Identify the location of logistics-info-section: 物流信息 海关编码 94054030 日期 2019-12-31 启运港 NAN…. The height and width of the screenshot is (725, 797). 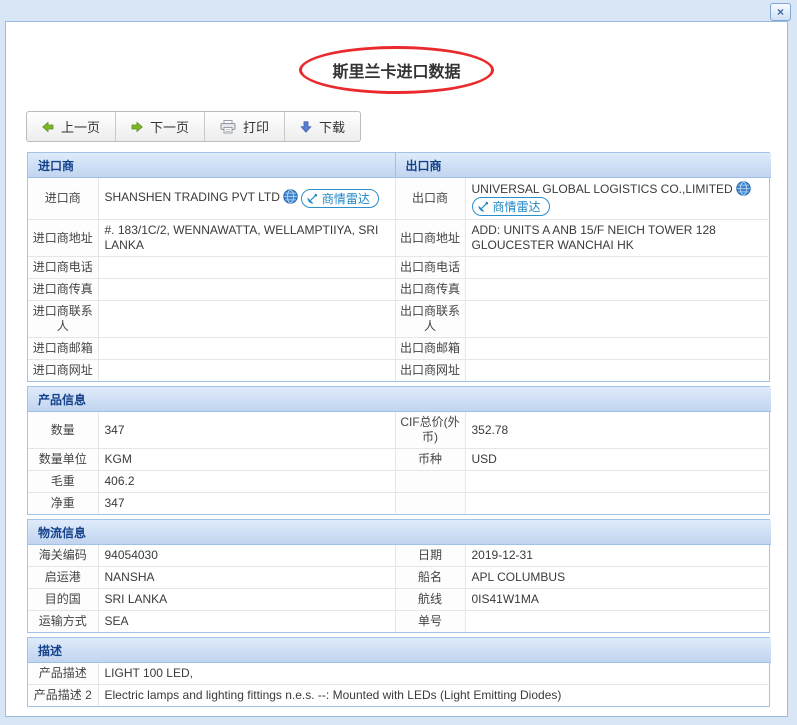
(399, 576).